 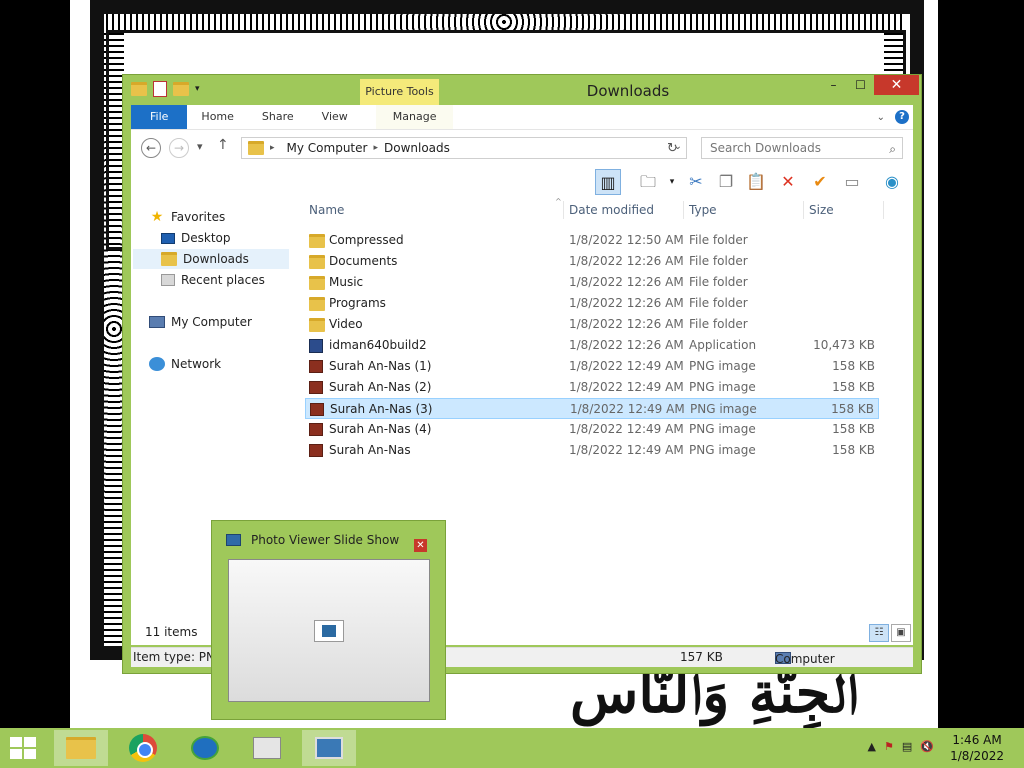 I want to click on nav-item-network: Network, so click(x=185, y=364).